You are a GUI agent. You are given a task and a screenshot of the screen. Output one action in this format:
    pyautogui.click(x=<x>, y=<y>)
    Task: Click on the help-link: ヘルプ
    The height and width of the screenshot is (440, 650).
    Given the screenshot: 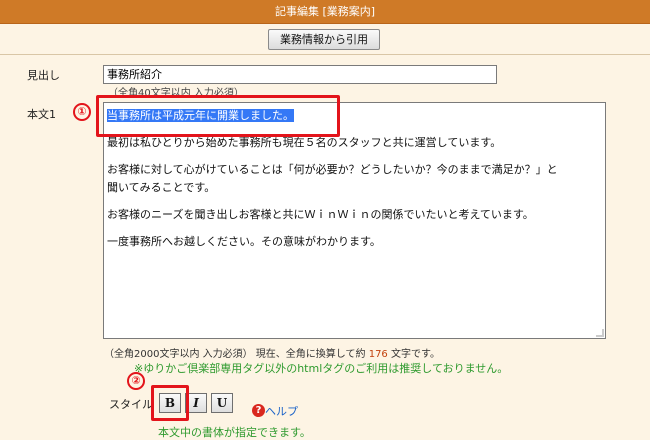 What is the action you would take?
    pyautogui.click(x=281, y=411)
    